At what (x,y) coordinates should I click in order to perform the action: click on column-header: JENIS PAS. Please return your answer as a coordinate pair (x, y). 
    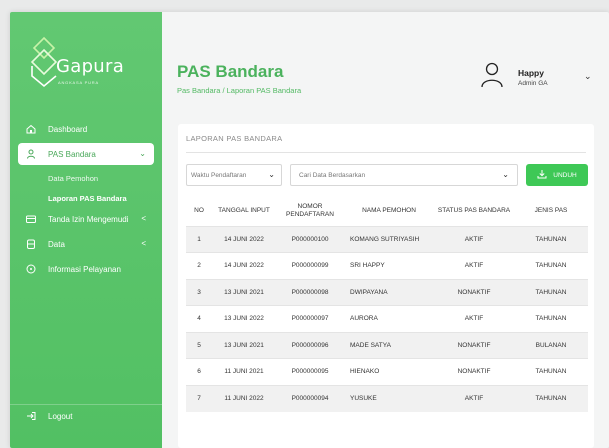
    Looking at the image, I should click on (551, 210).